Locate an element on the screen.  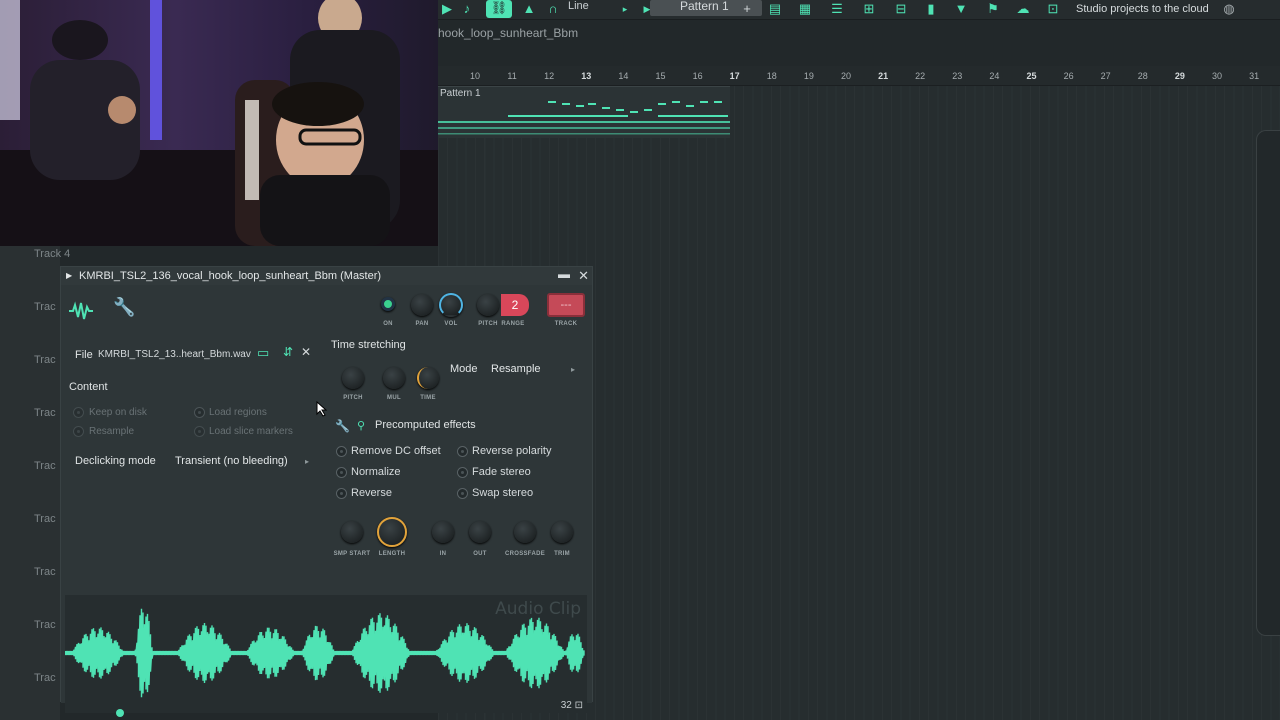
metronome-icon: ▲ is located at coordinates (529, 9).